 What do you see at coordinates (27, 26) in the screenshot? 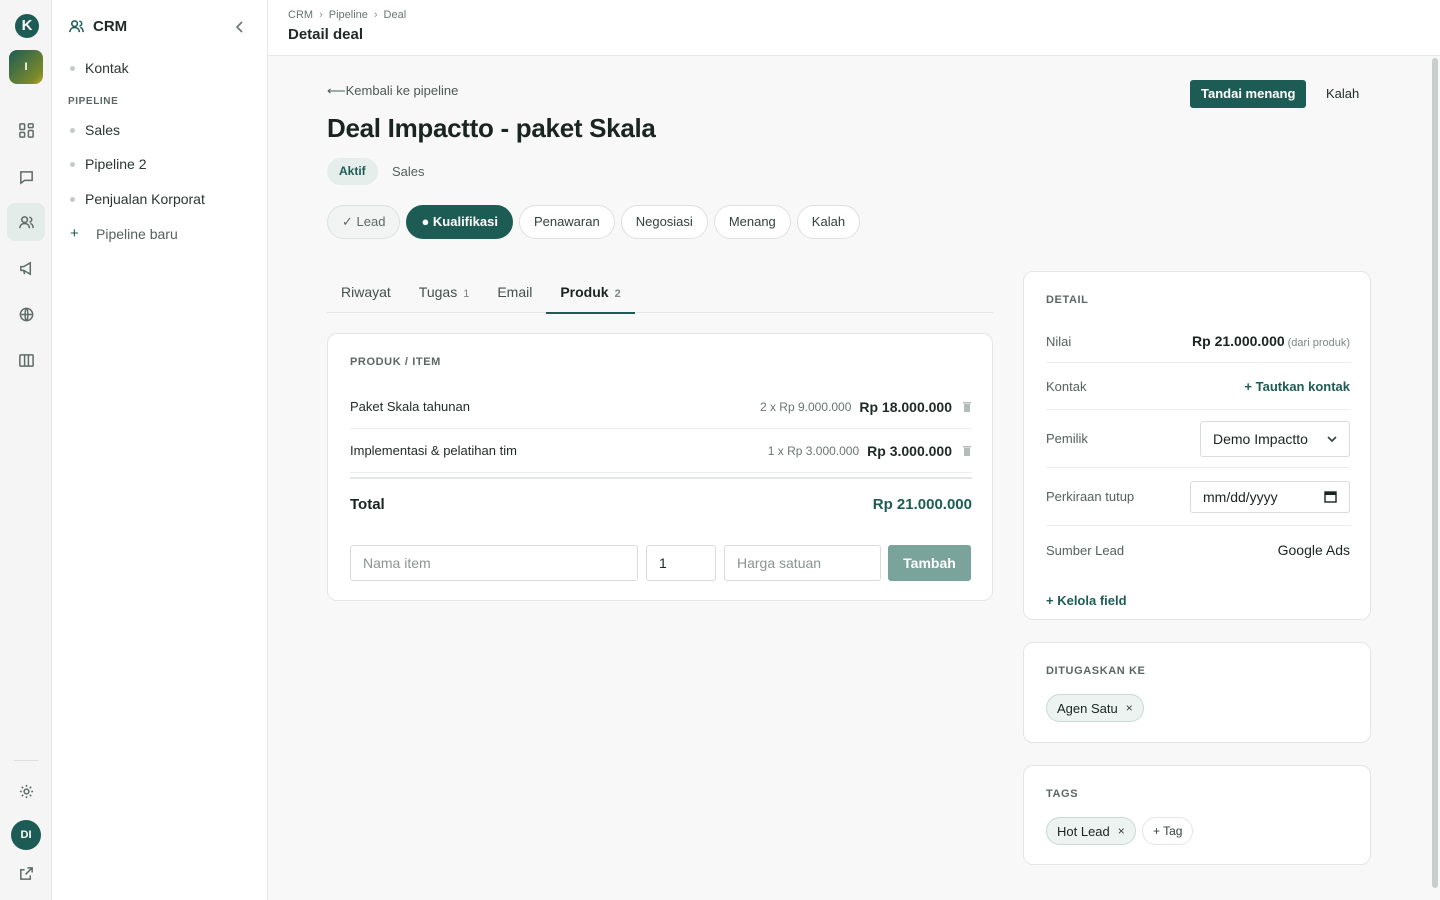
I see `app-logo: K` at bounding box center [27, 26].